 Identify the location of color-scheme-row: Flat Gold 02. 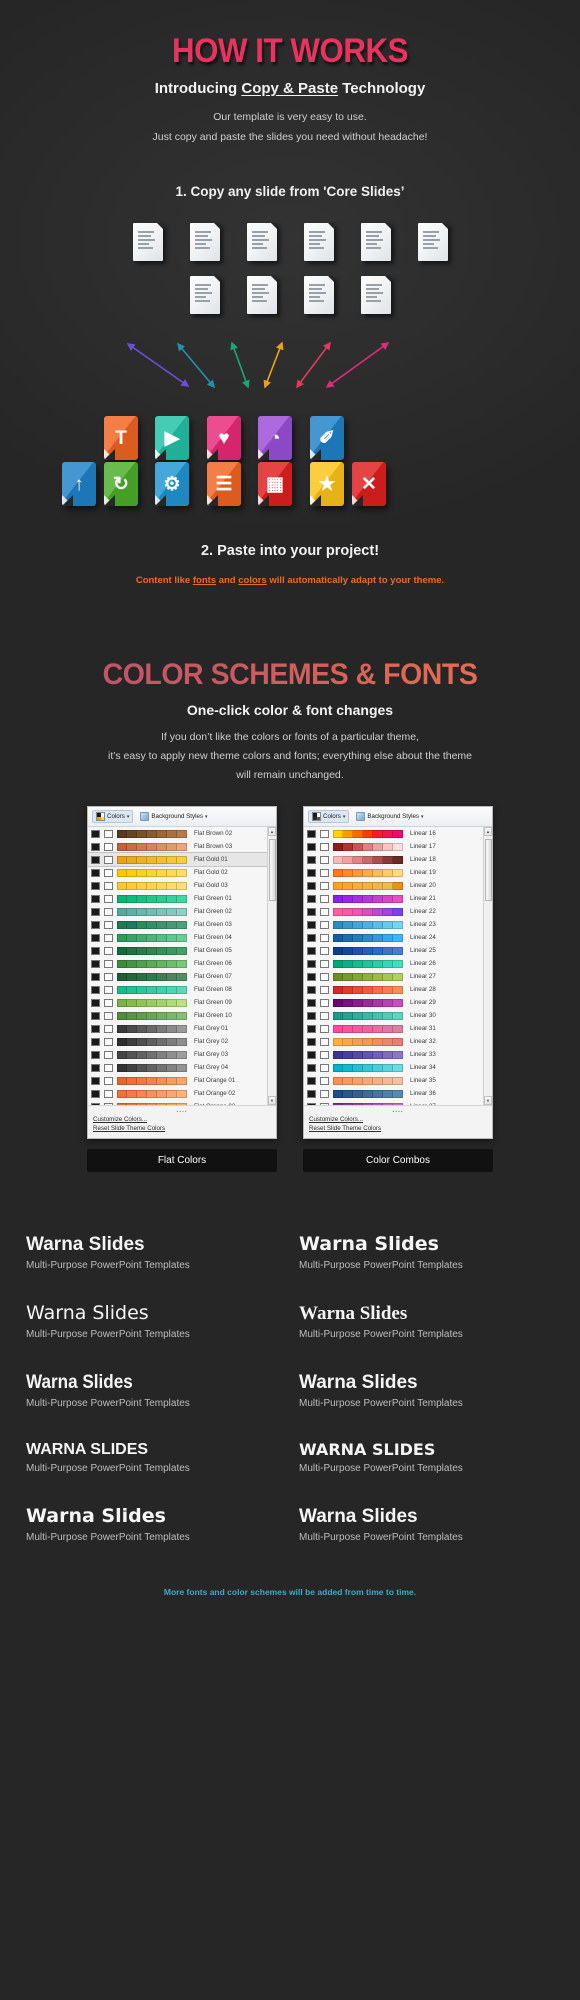
(182, 872).